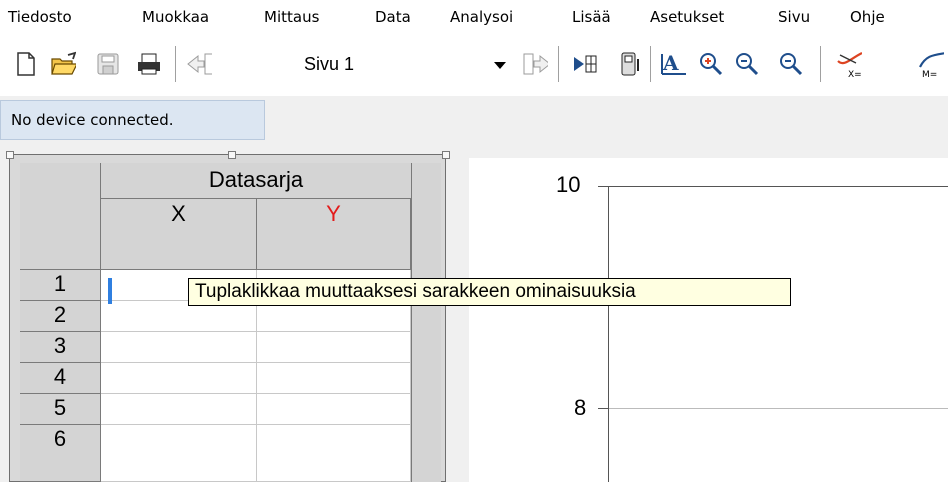 This screenshot has height=482, width=948. I want to click on next-page-icon, so click(535, 64).